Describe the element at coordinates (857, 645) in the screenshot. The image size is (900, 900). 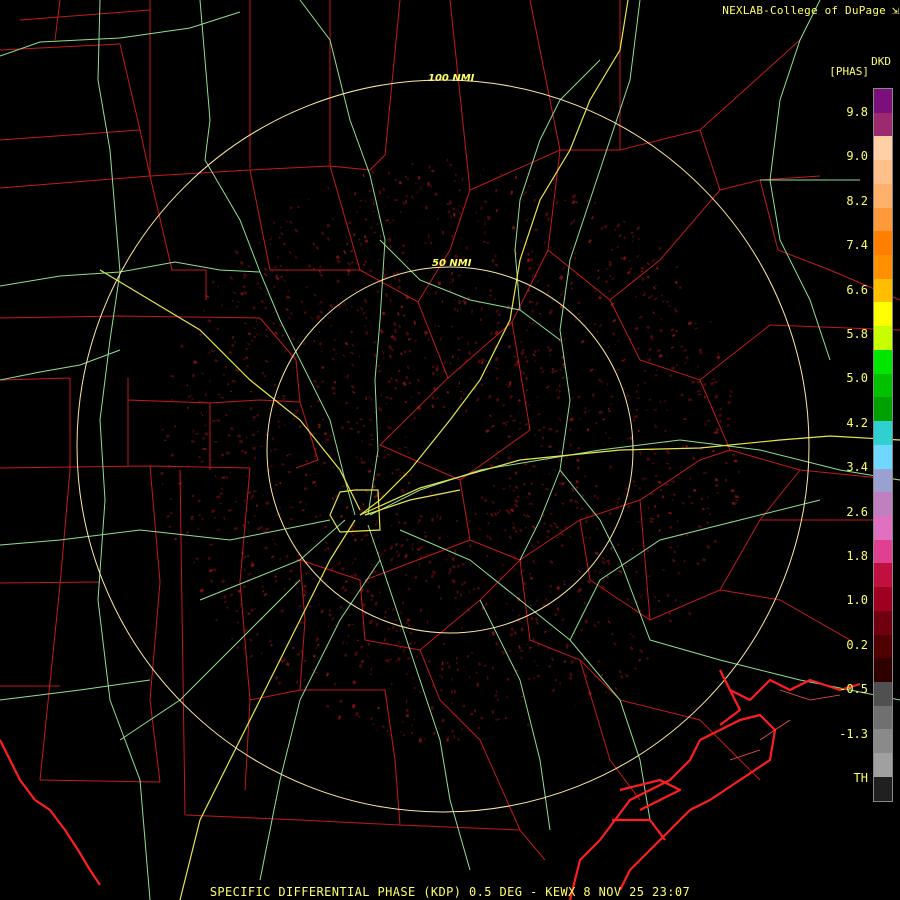
I see `scale-tick: 0.2` at that location.